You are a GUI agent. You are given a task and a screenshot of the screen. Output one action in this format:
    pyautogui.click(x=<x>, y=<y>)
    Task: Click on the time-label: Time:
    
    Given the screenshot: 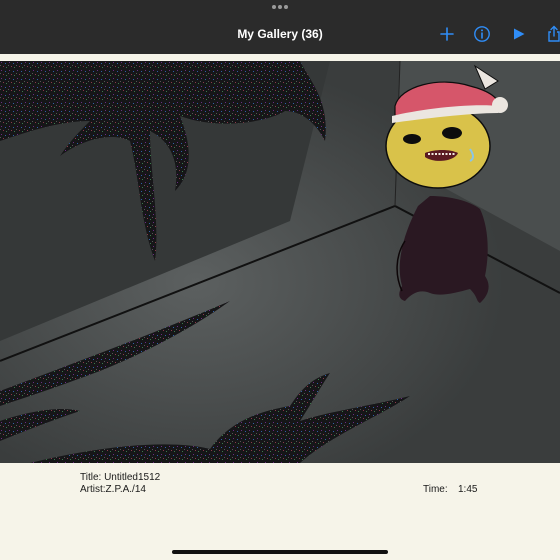 What is the action you would take?
    pyautogui.click(x=435, y=489)
    